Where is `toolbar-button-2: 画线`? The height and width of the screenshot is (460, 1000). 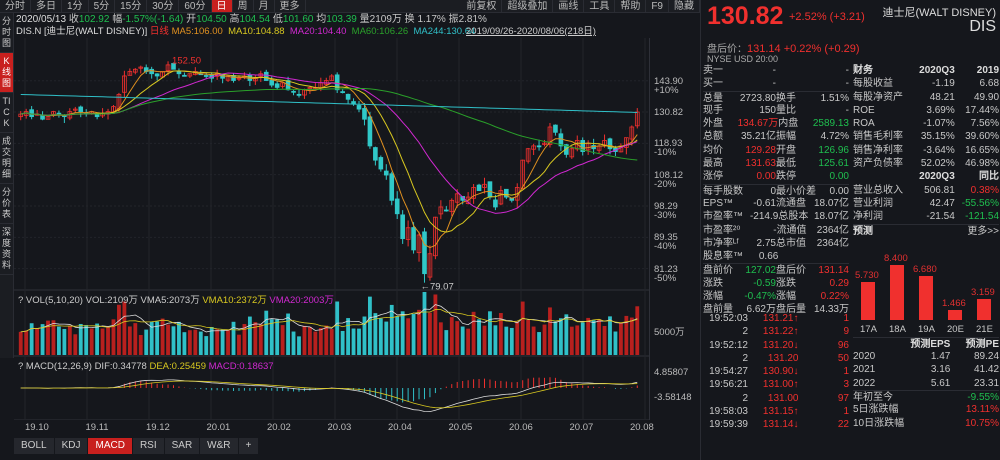 toolbar-button-2: 画线 is located at coordinates (569, 6).